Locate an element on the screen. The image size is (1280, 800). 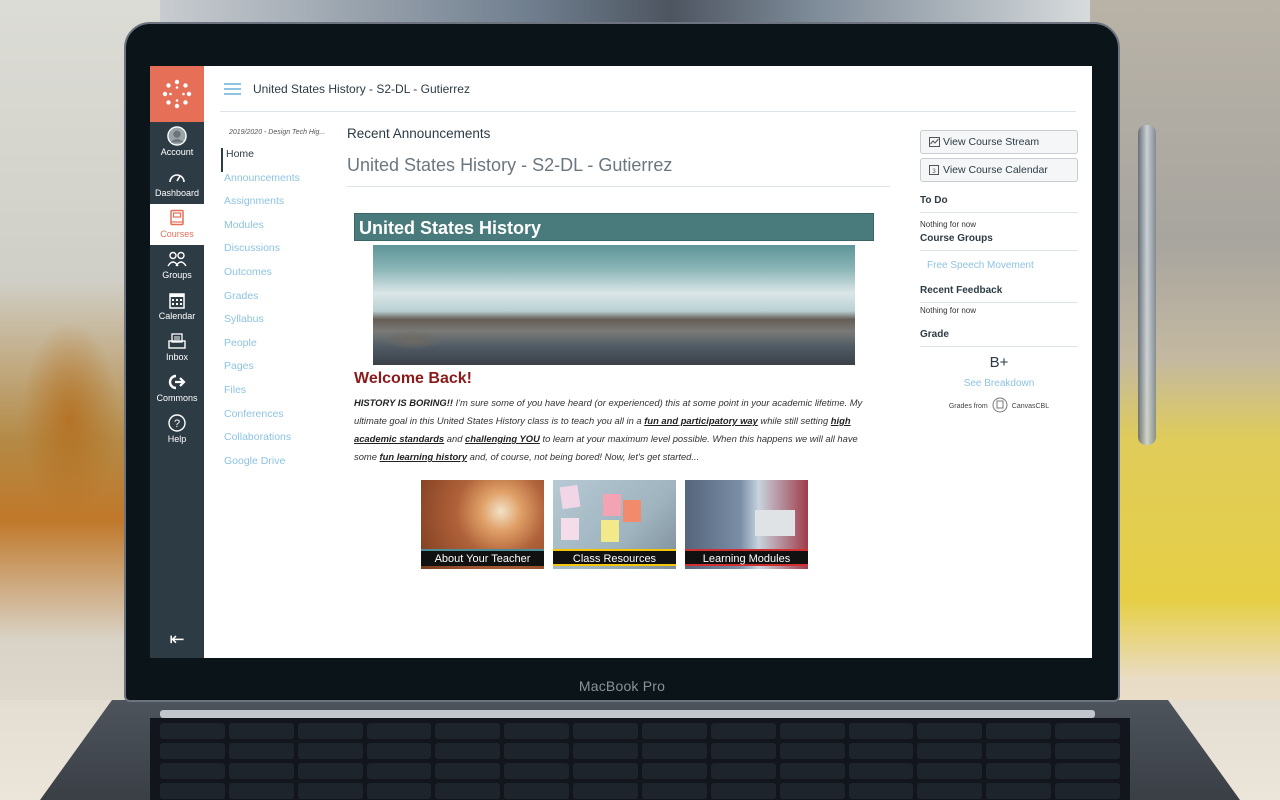
course-nav-announcements: Announcements is located at coordinates (276, 184).